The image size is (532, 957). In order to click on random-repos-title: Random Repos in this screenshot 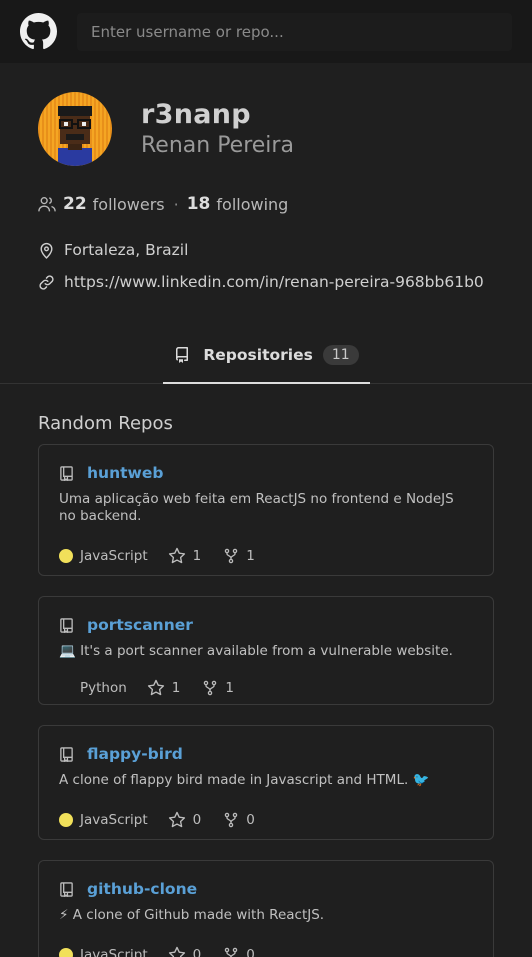, I will do `click(105, 423)`.